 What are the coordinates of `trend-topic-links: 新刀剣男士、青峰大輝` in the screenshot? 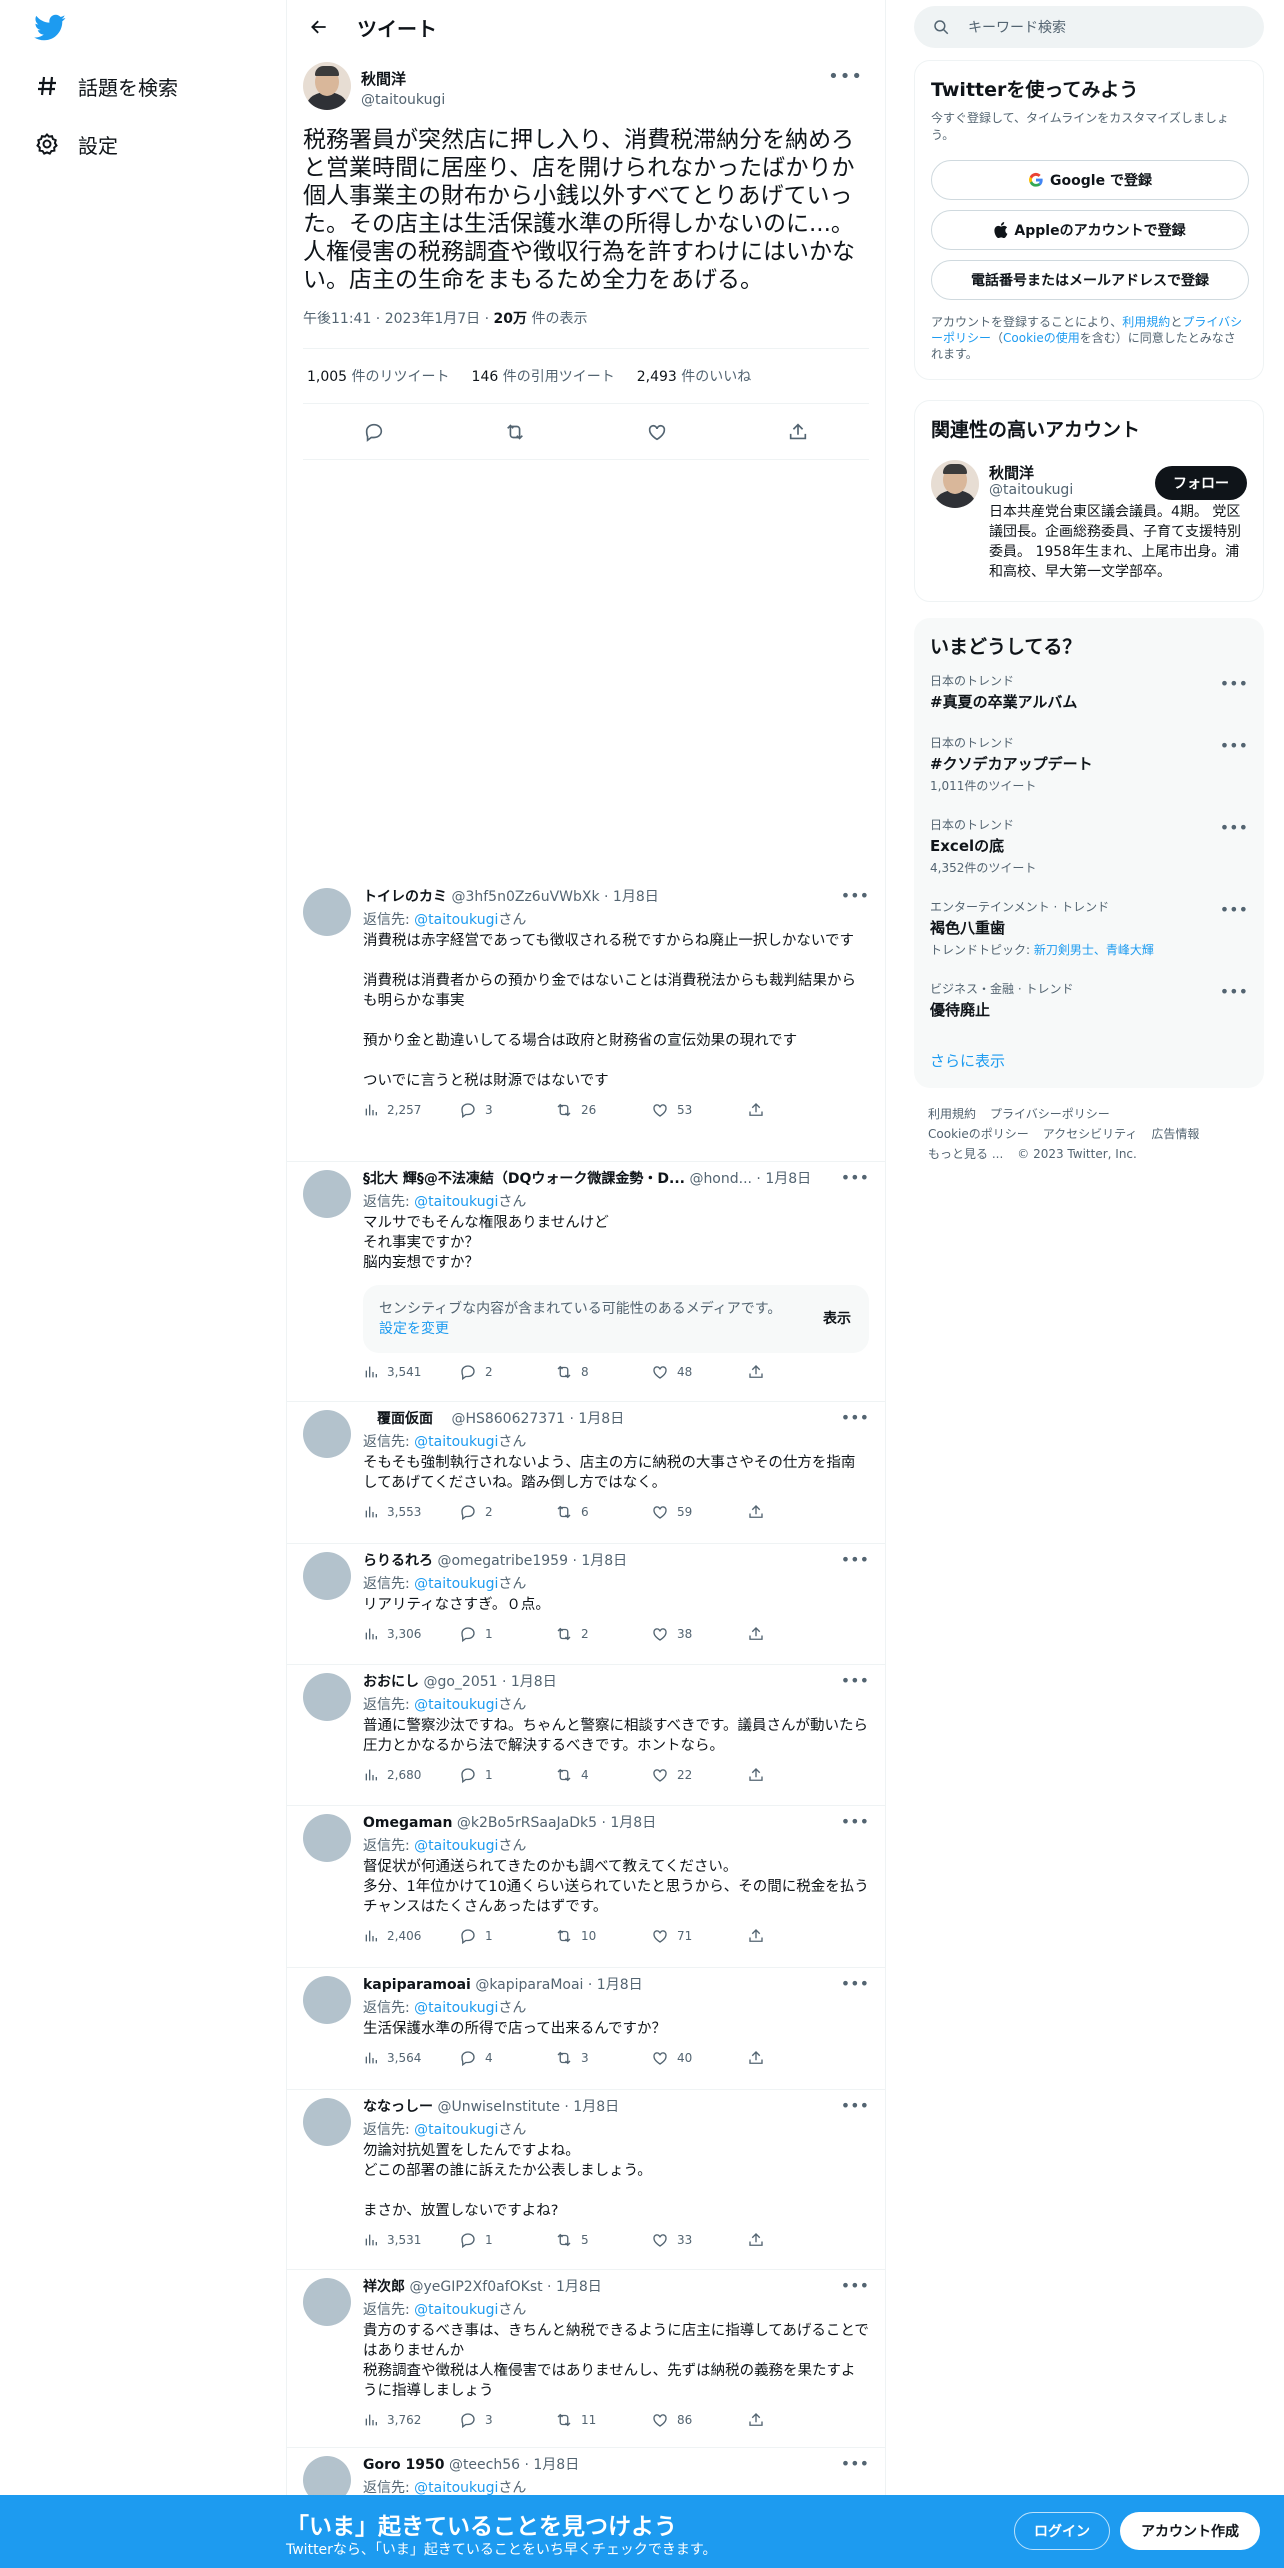 It's located at (1094, 950).